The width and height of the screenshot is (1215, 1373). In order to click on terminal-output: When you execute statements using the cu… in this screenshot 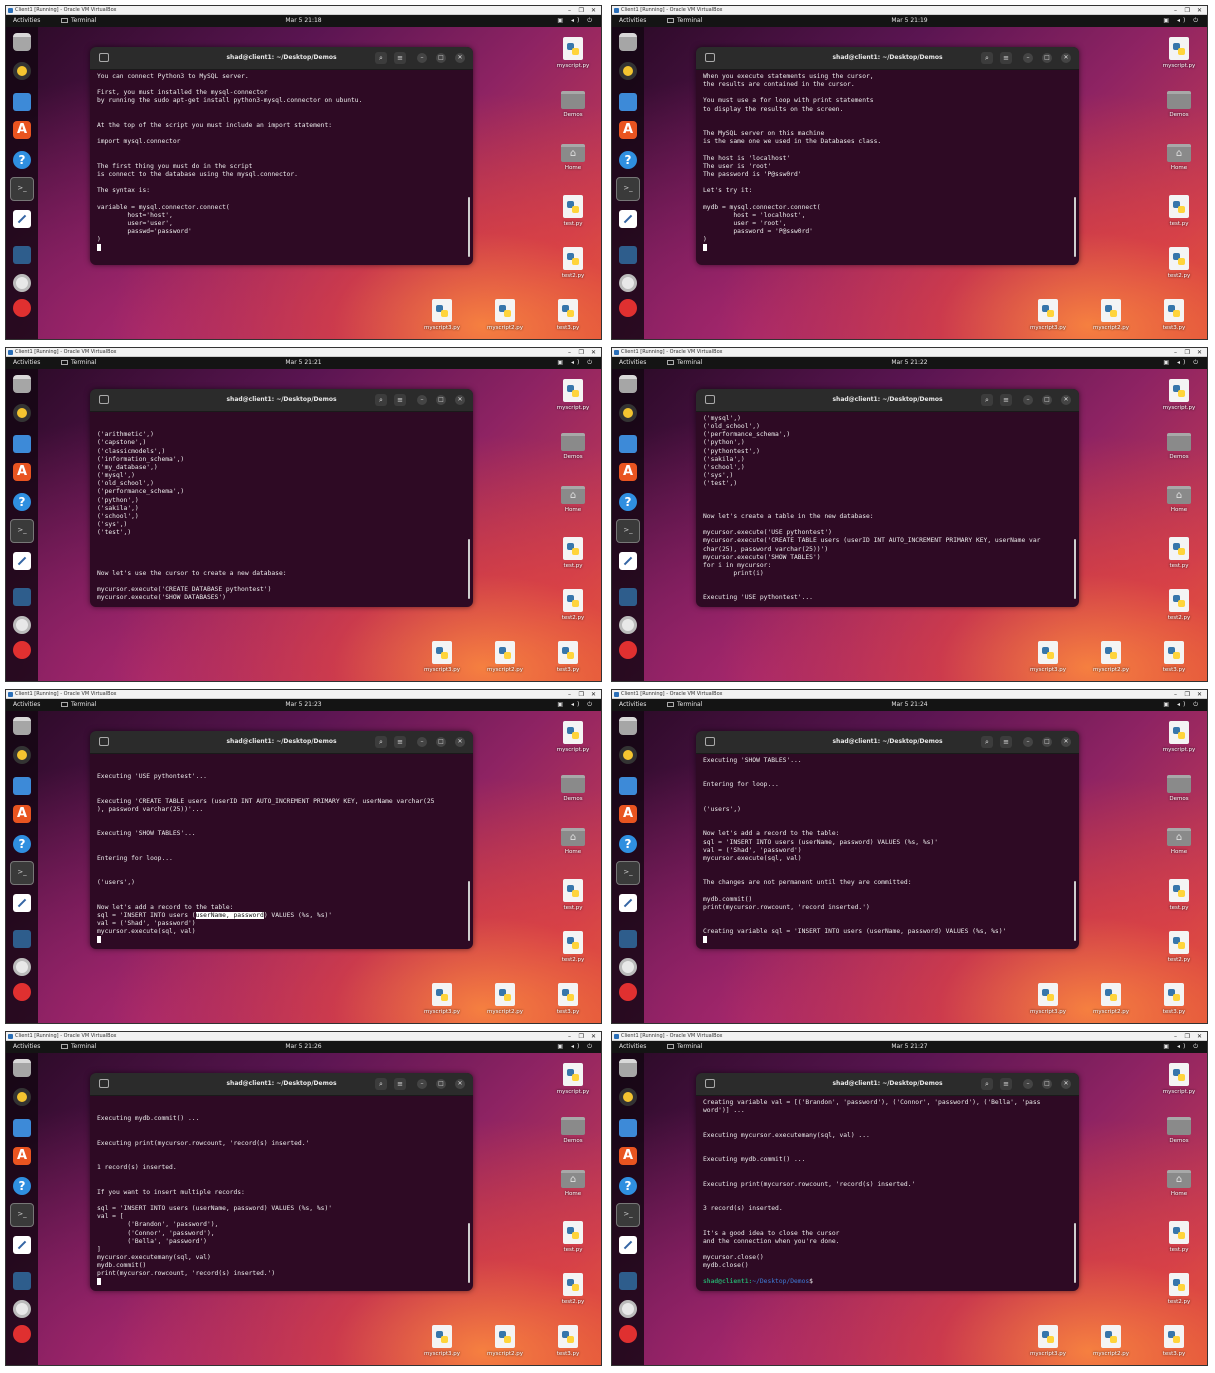, I will do `click(886, 167)`.